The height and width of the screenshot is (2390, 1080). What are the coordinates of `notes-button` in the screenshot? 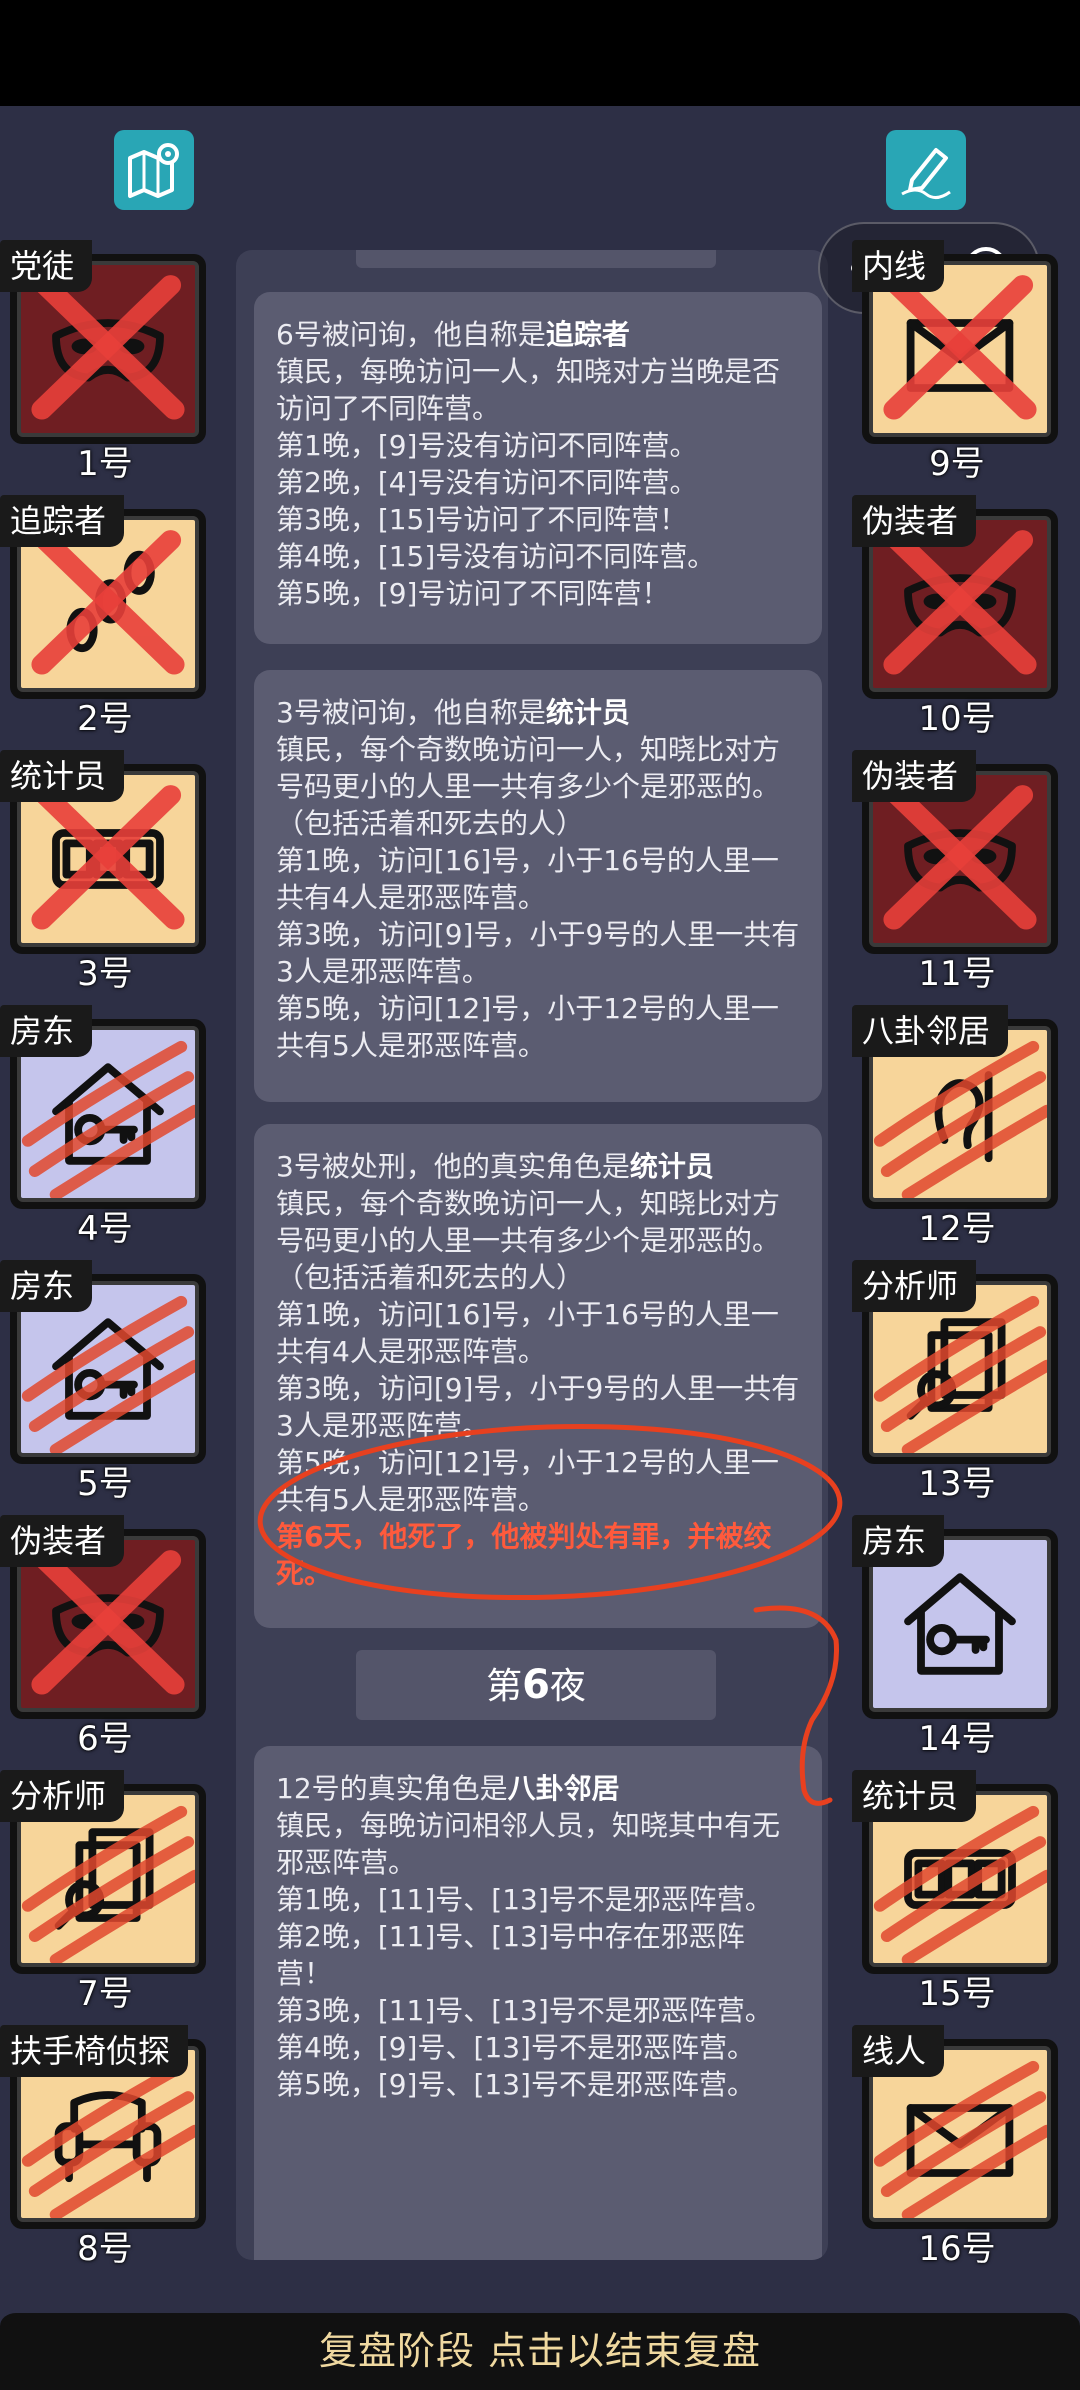 It's located at (926, 170).